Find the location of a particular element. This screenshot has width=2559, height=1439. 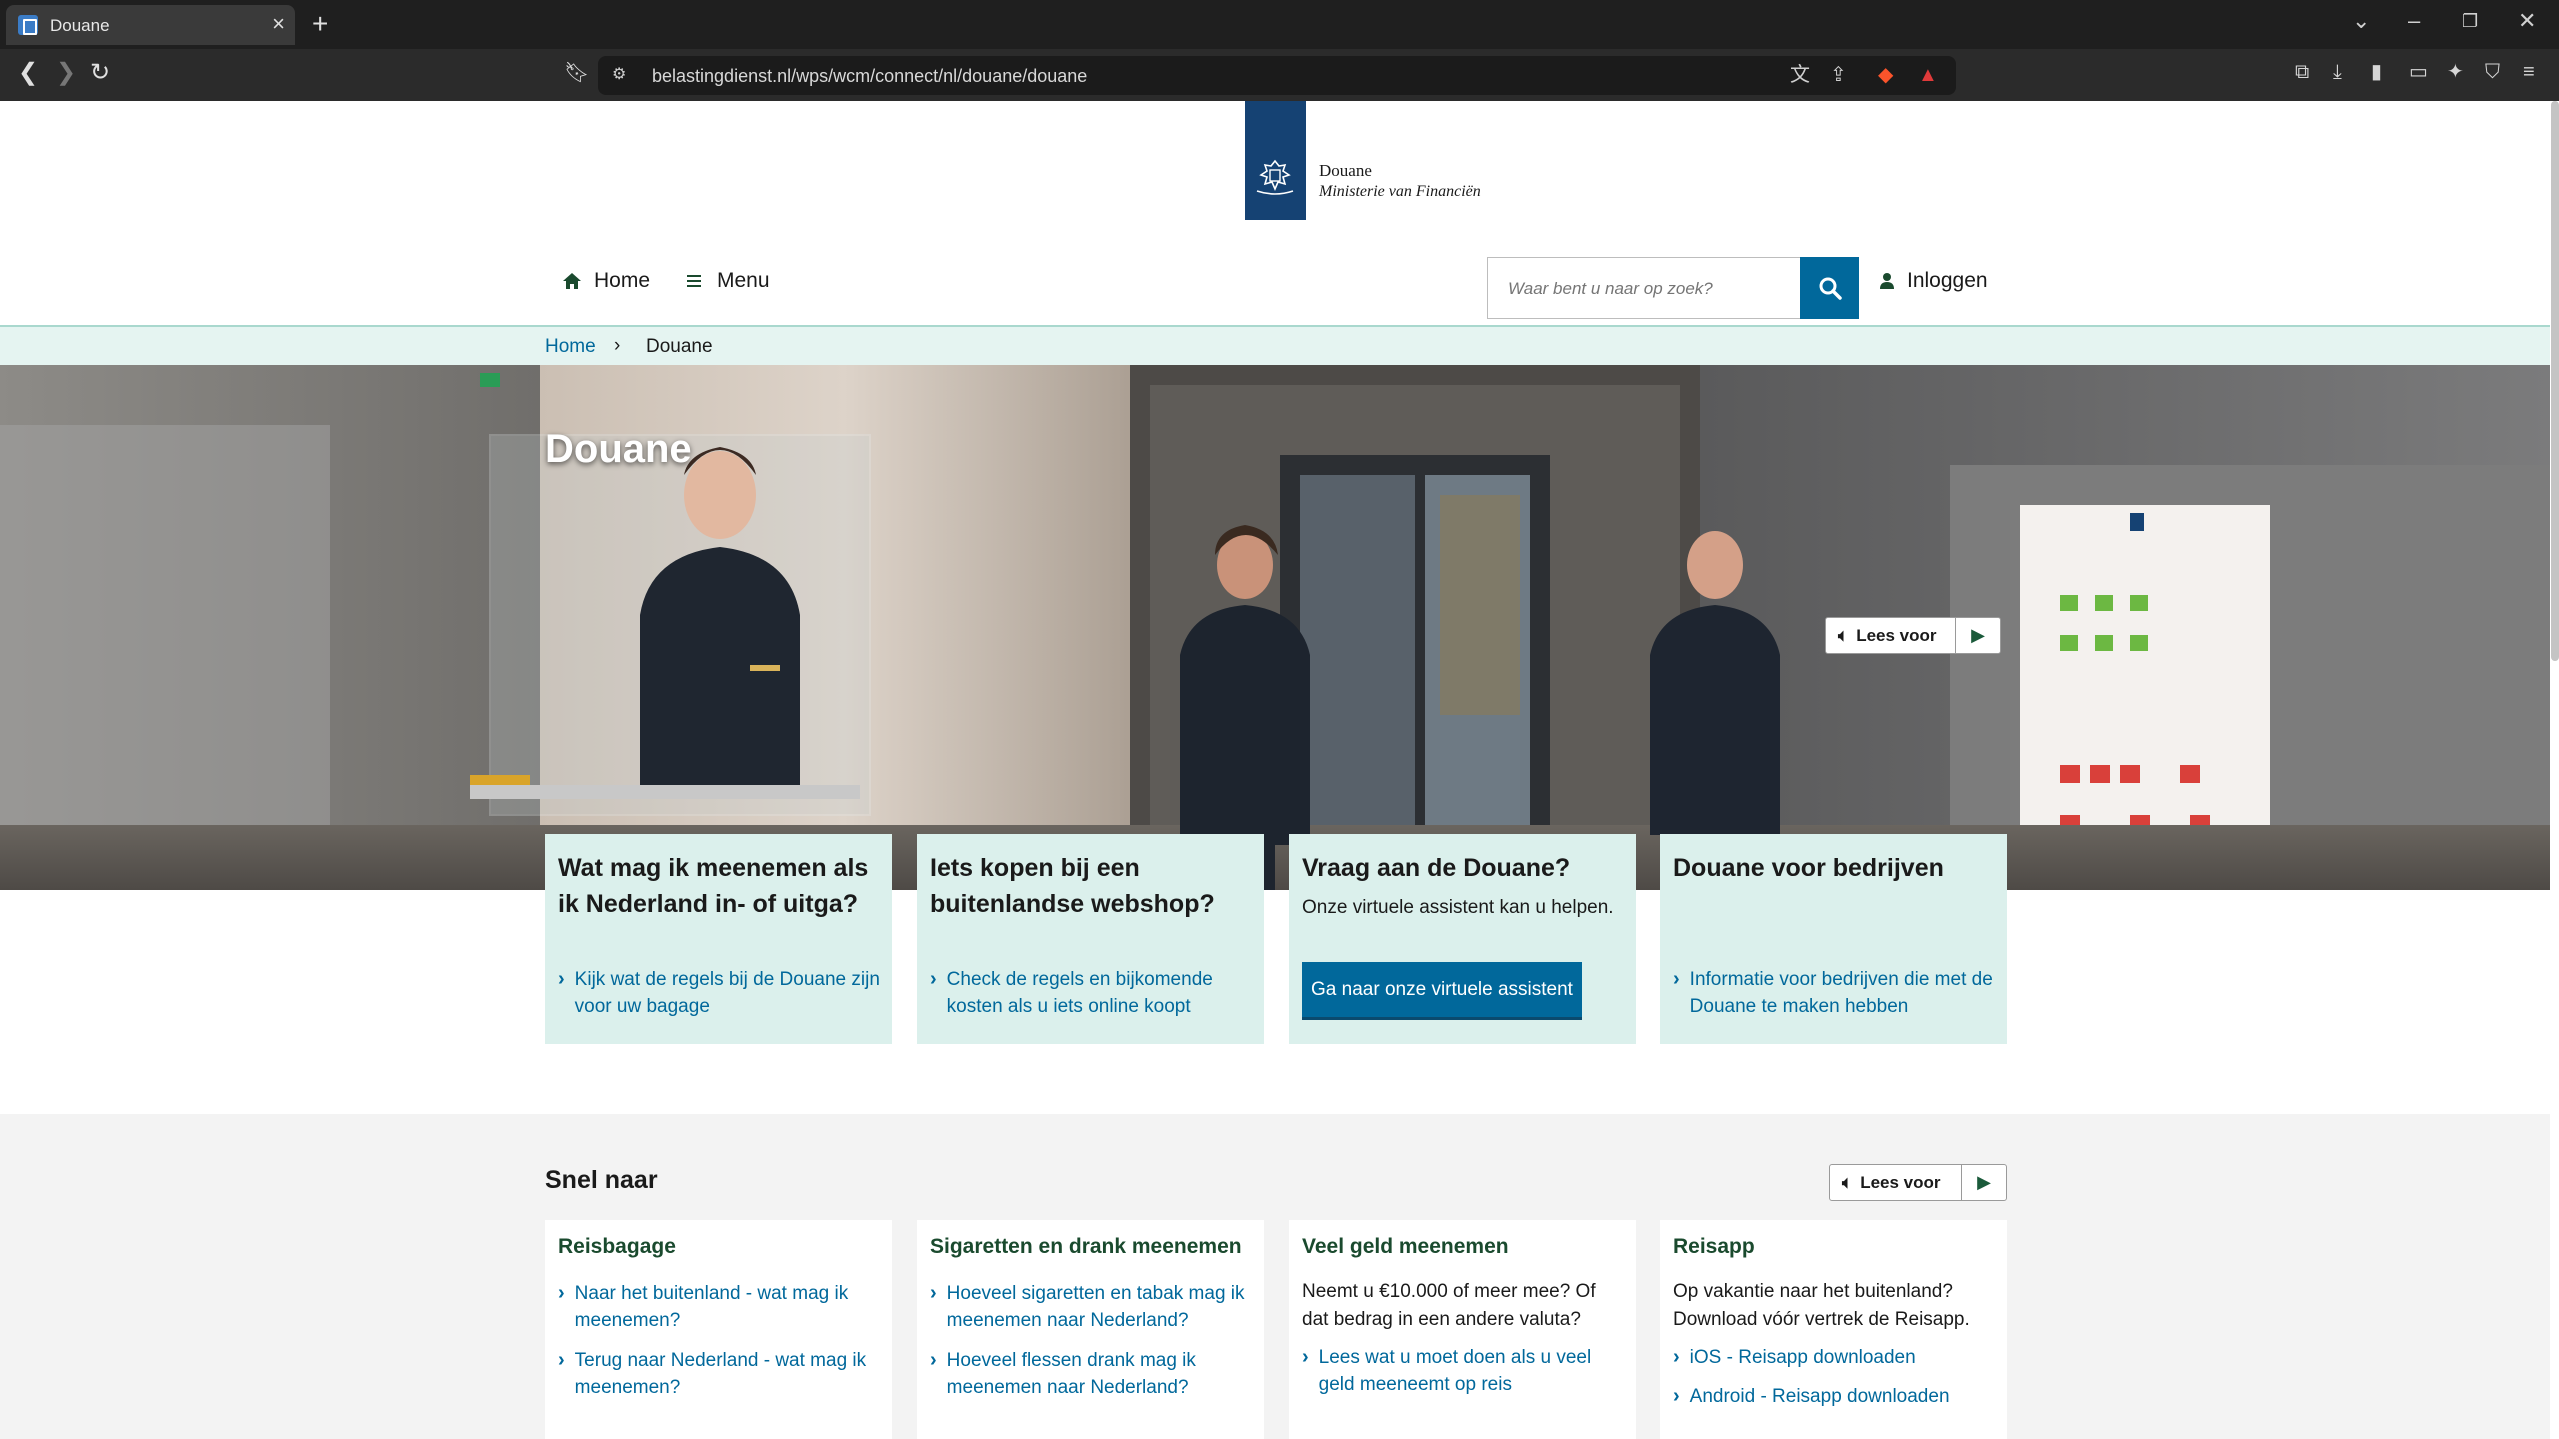

forward-icon: ❯ is located at coordinates (66, 73).